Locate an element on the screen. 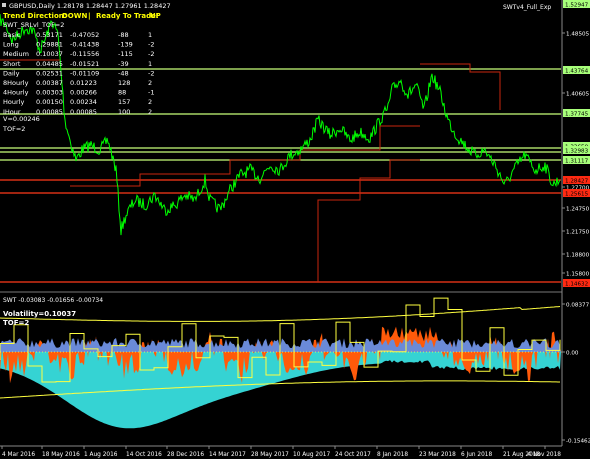  time-label: 23 Mar 2018 is located at coordinates (437, 455).